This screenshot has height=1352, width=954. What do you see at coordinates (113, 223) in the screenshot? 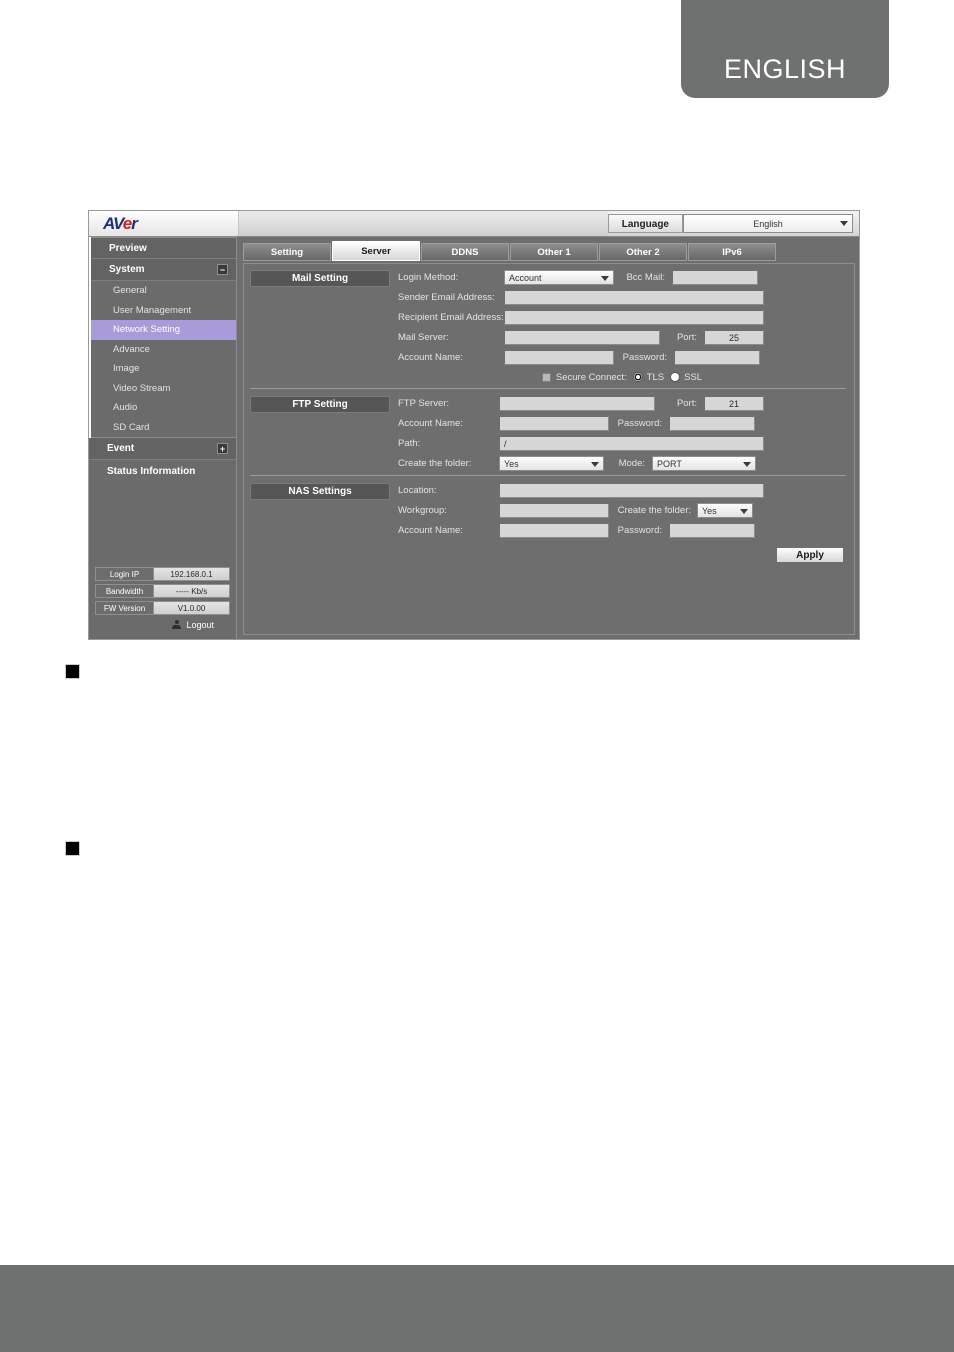
I see `aver-logo-av: AV` at bounding box center [113, 223].